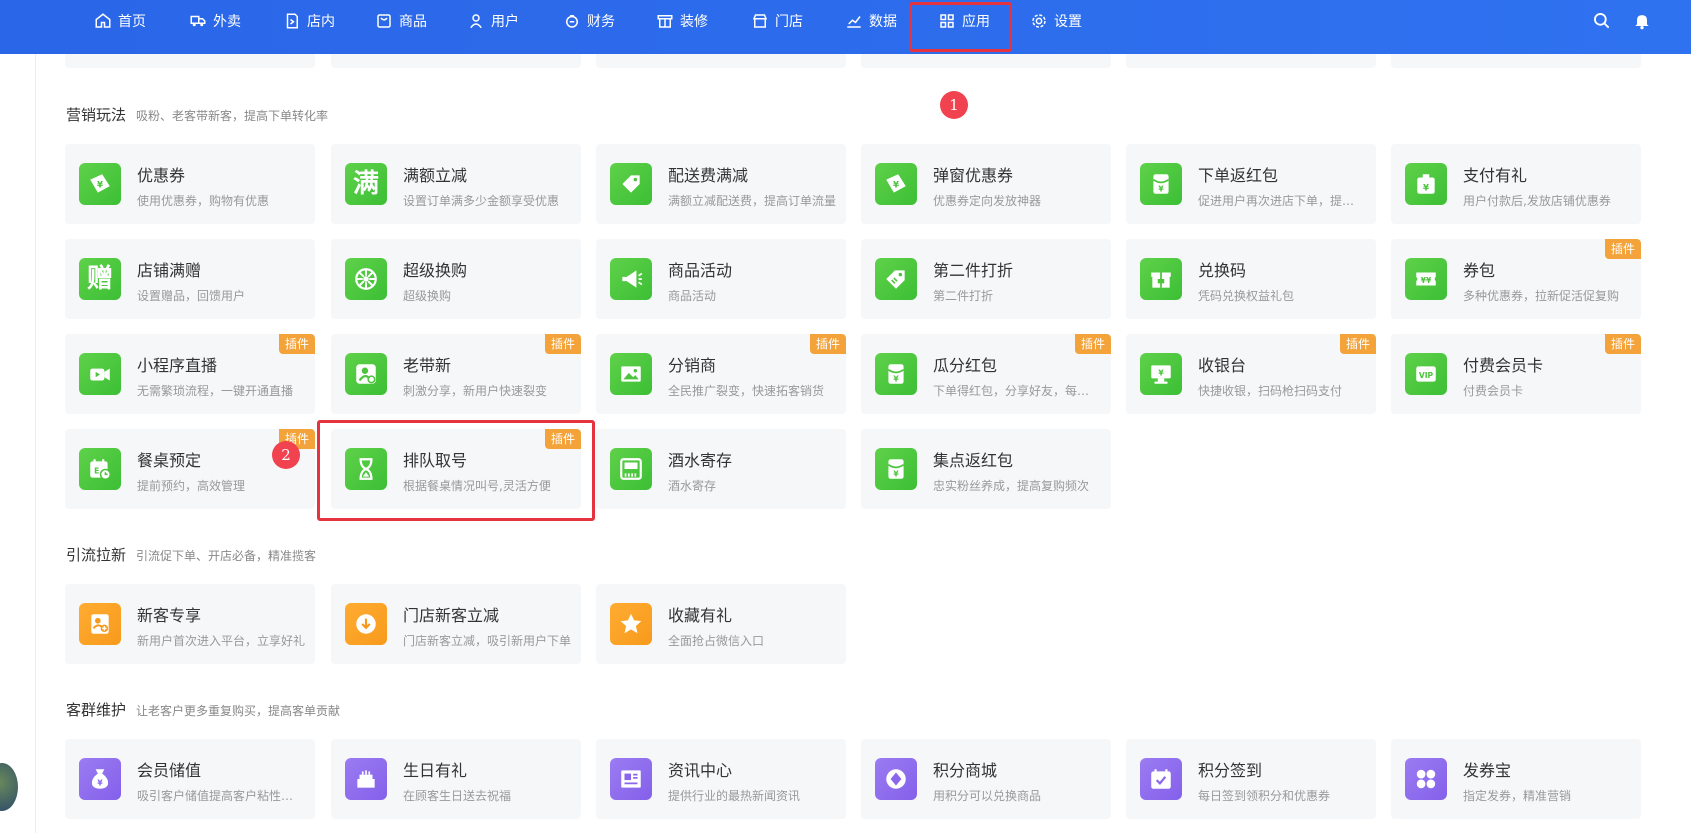 The image size is (1691, 833). I want to click on calendar-check-icon, so click(1161, 779).